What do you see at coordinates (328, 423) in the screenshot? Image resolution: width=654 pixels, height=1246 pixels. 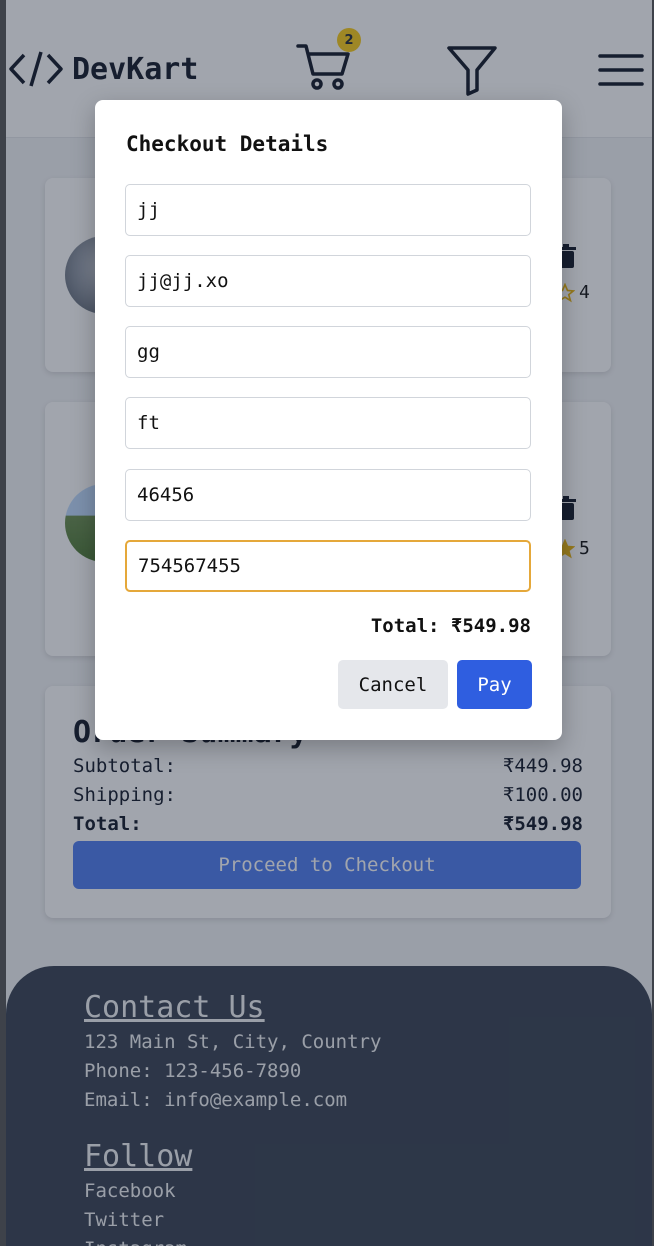 I see `city-field` at bounding box center [328, 423].